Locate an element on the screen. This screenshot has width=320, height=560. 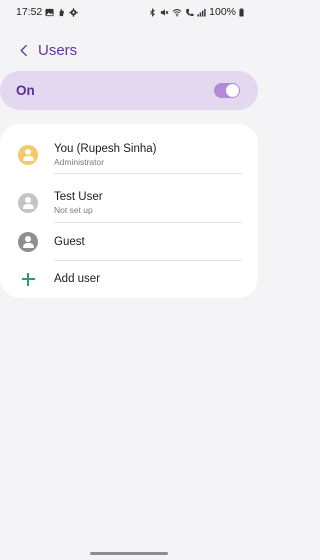
add-user-label: Add user is located at coordinates (77, 279).